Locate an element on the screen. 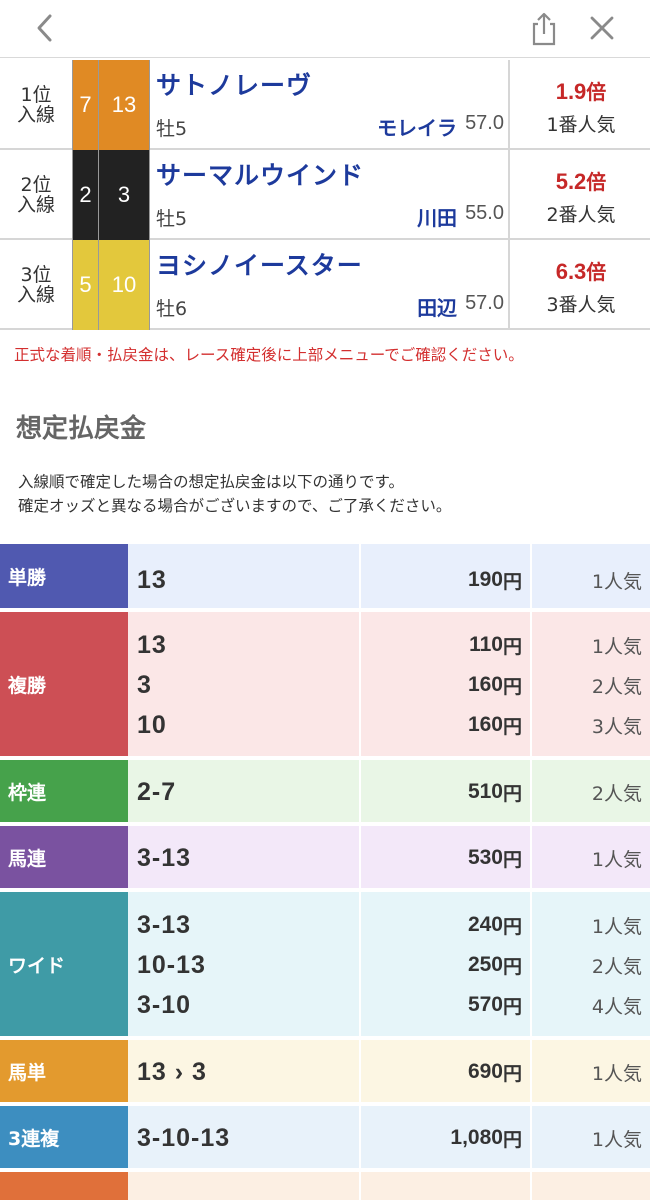 This screenshot has width=650, height=1200. payout-row: 単勝 13 190 円 1人気 is located at coordinates (325, 577).